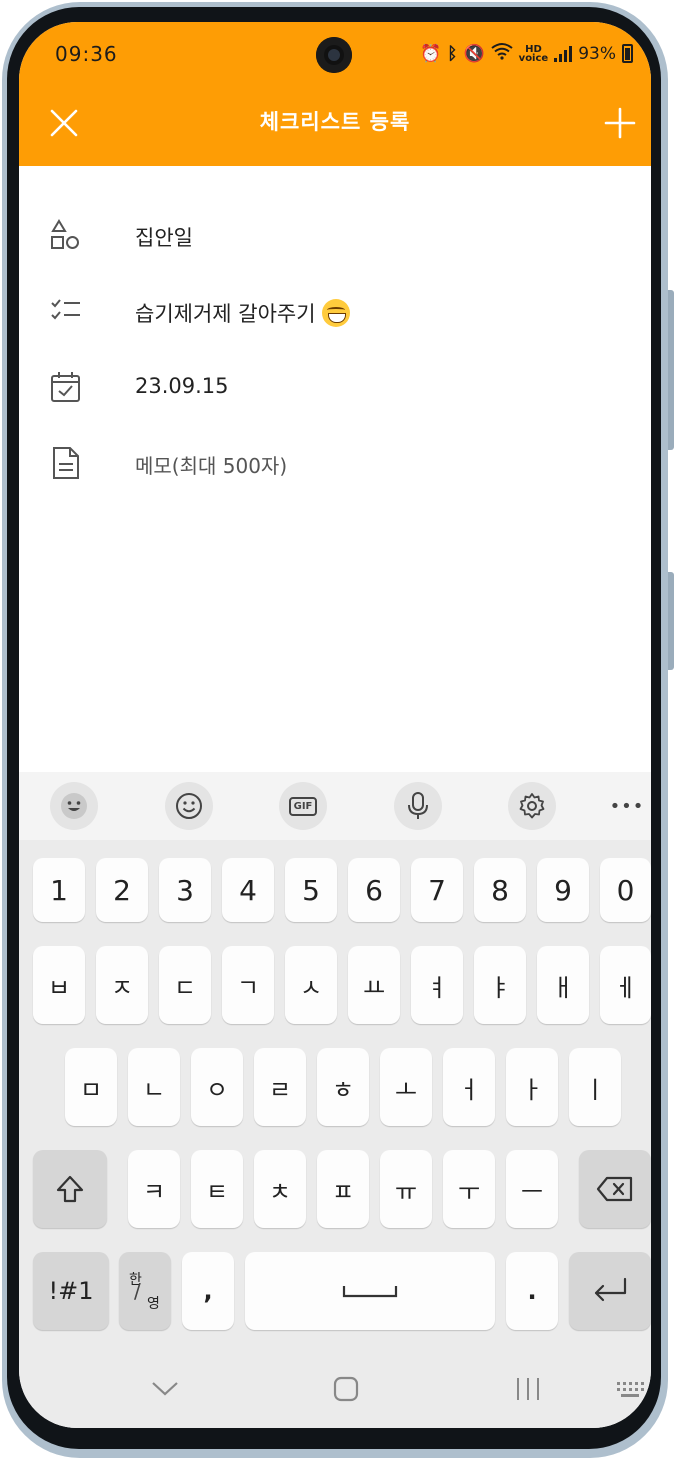 This screenshot has height=1461, width=674. I want to click on enter-key, so click(610, 1291).